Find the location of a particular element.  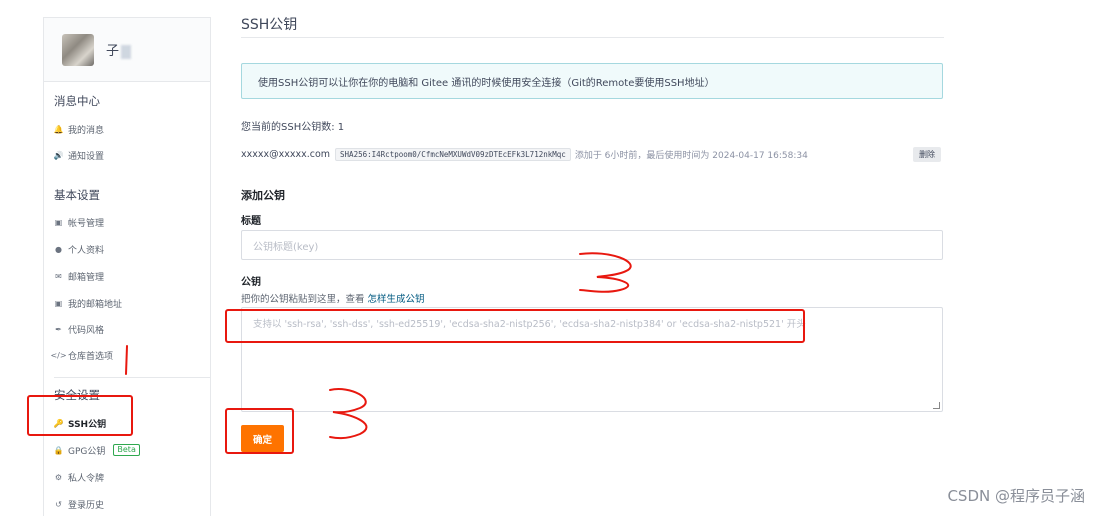

code-icon: </> is located at coordinates (58, 355).